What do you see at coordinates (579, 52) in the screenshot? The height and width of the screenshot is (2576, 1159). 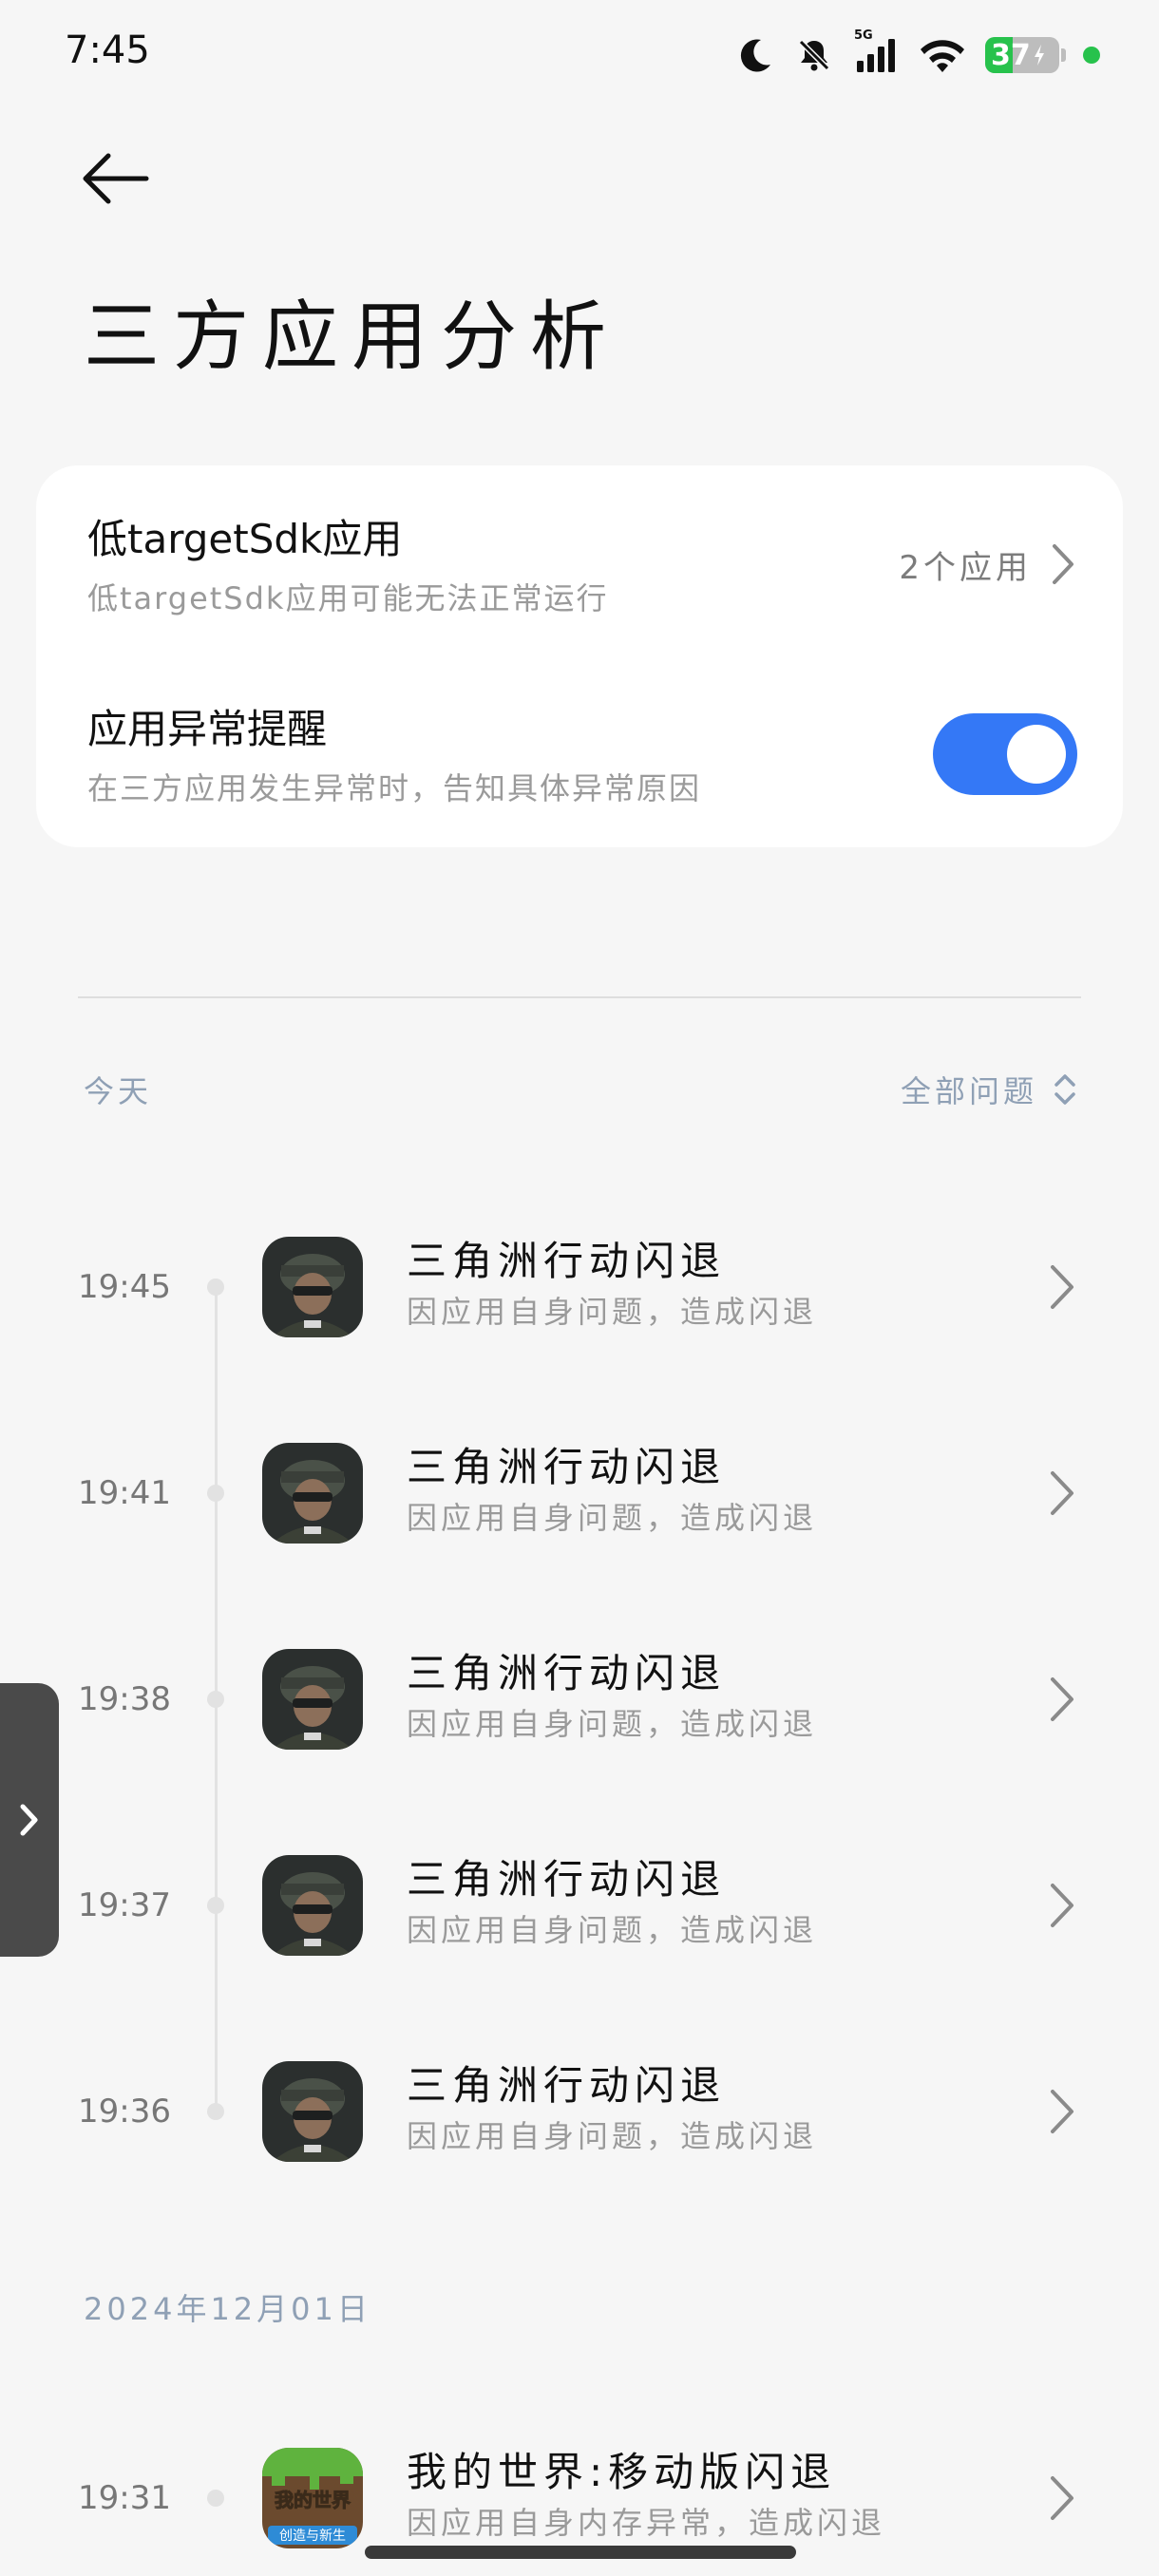 I see `status-bar: 7:45 5G 37` at bounding box center [579, 52].